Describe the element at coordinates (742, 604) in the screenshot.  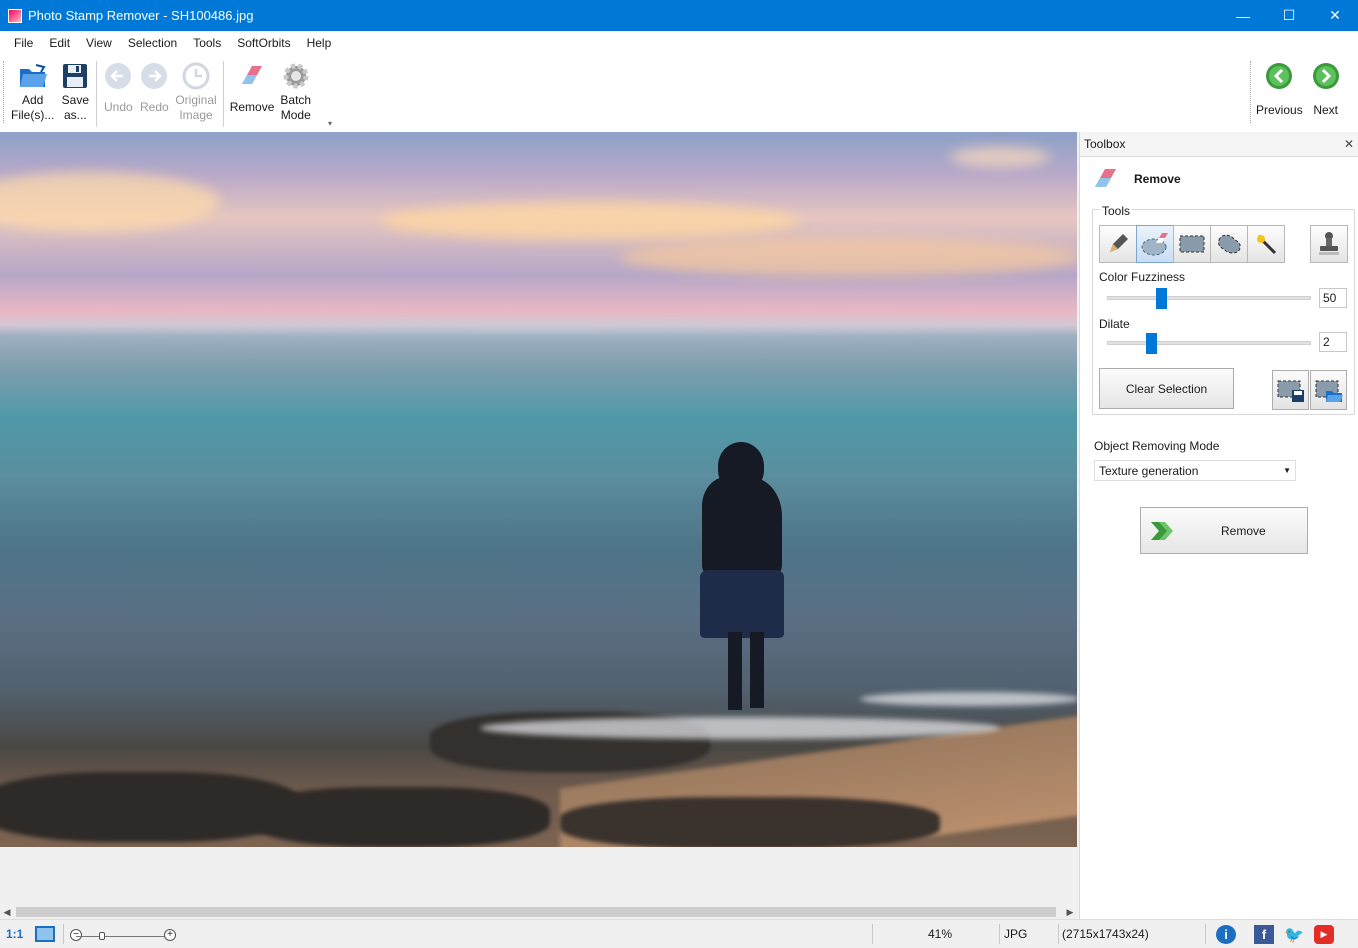
I see `person-skirt` at that location.